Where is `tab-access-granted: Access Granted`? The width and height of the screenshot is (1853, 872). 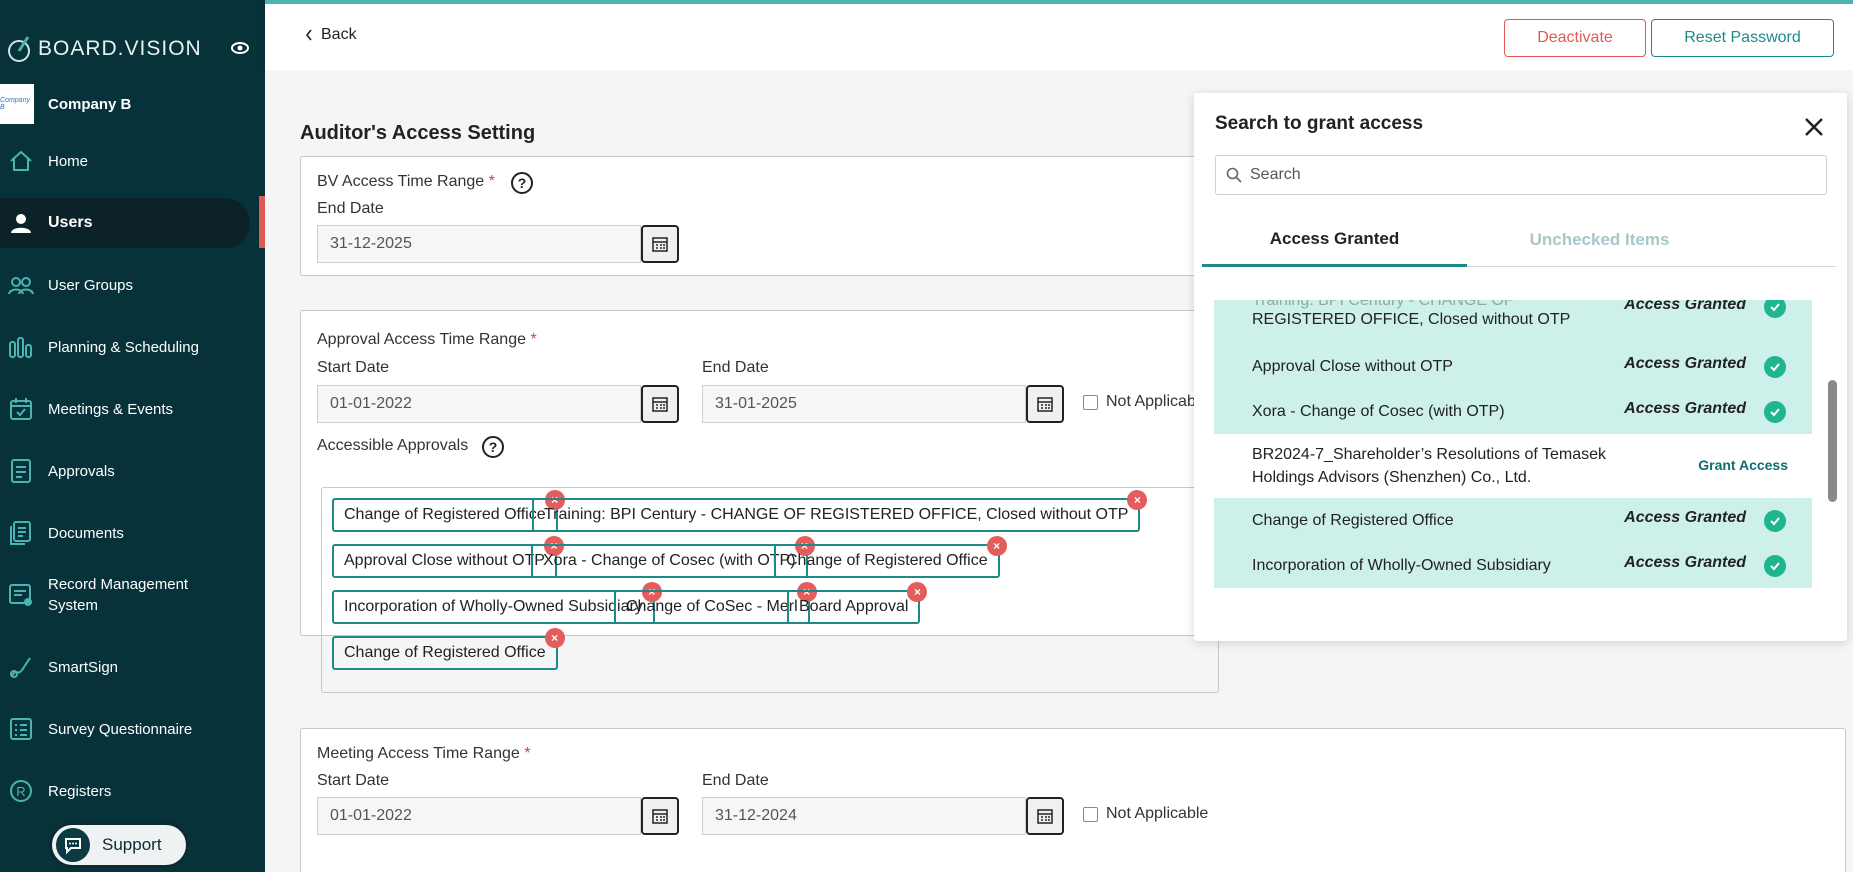 tab-access-granted: Access Granted is located at coordinates (1334, 240).